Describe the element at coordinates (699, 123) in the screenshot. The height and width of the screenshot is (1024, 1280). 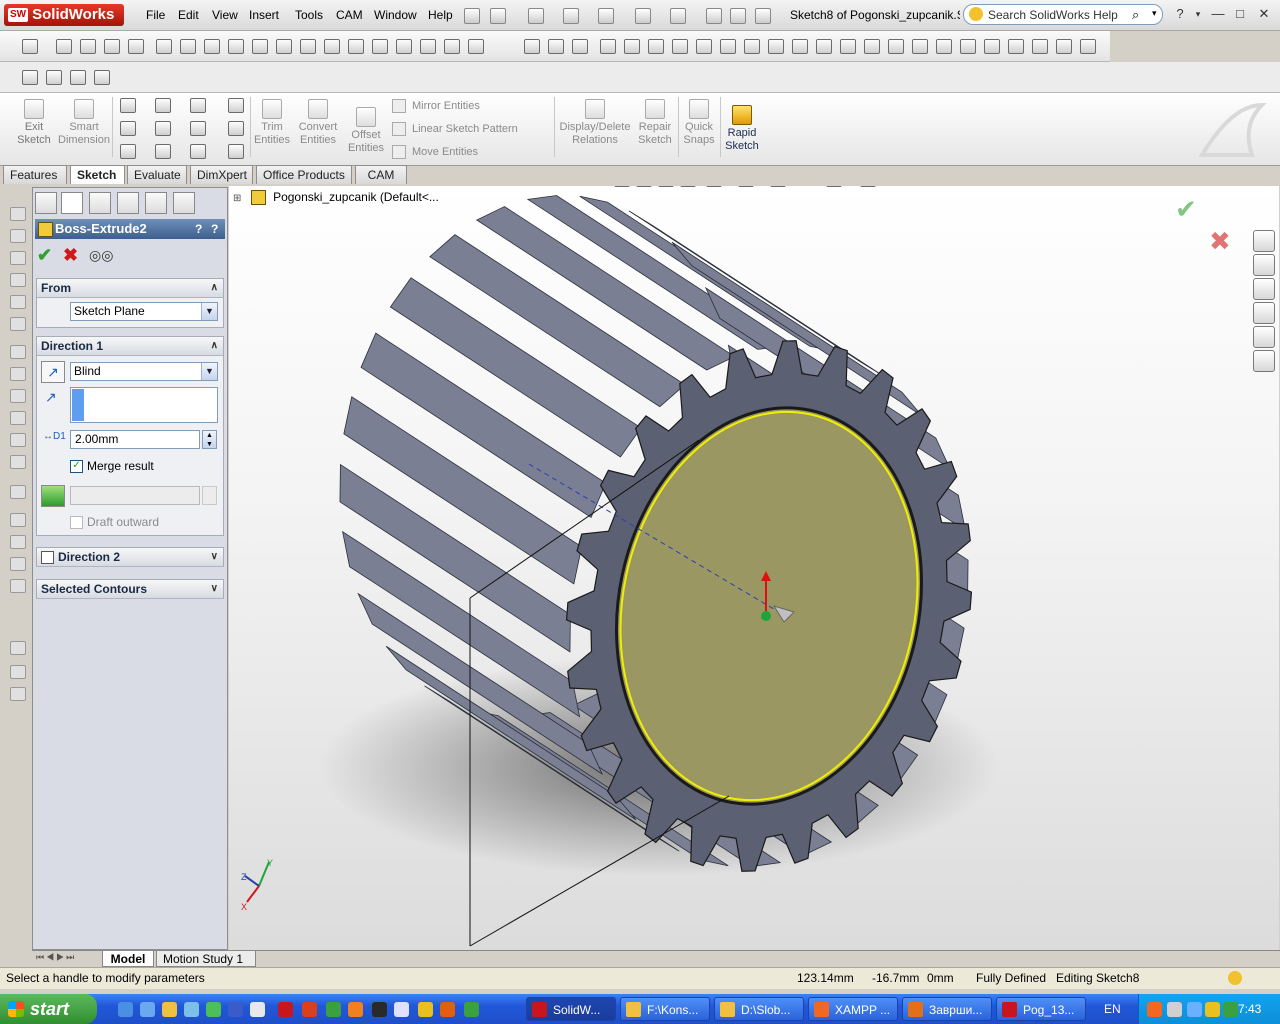
I see `quick-snaps-button: Quick Snaps` at that location.